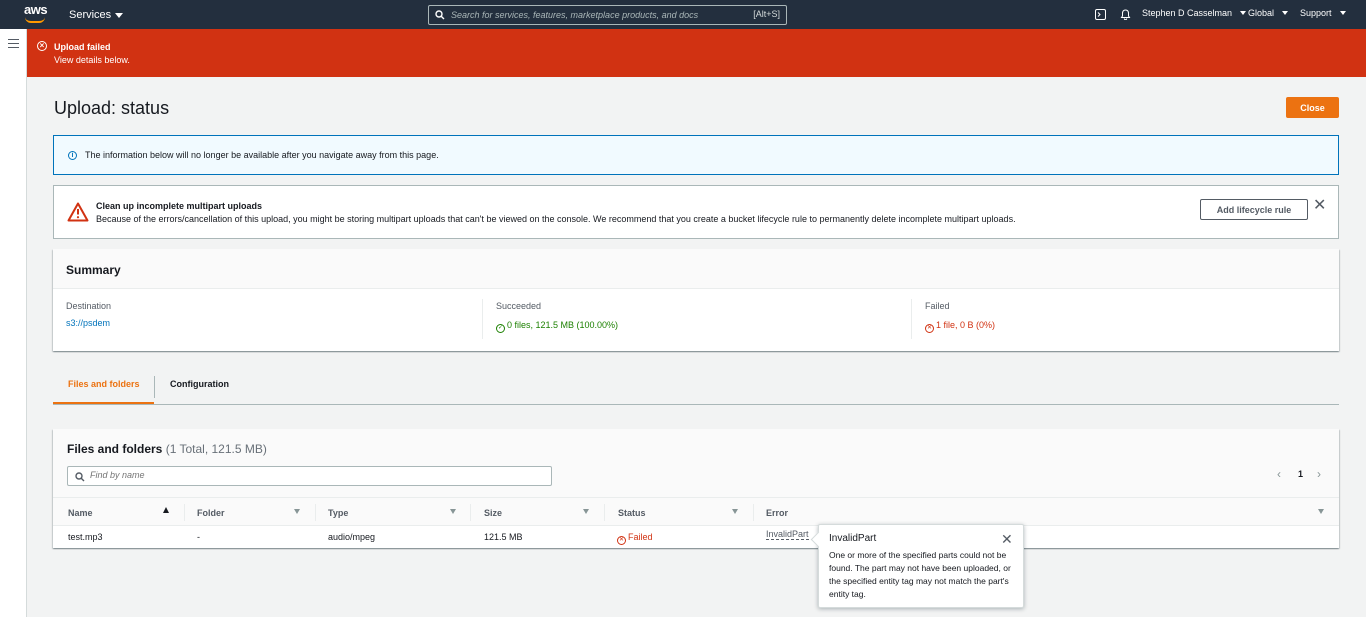  I want to click on column-size: Size, so click(493, 513).